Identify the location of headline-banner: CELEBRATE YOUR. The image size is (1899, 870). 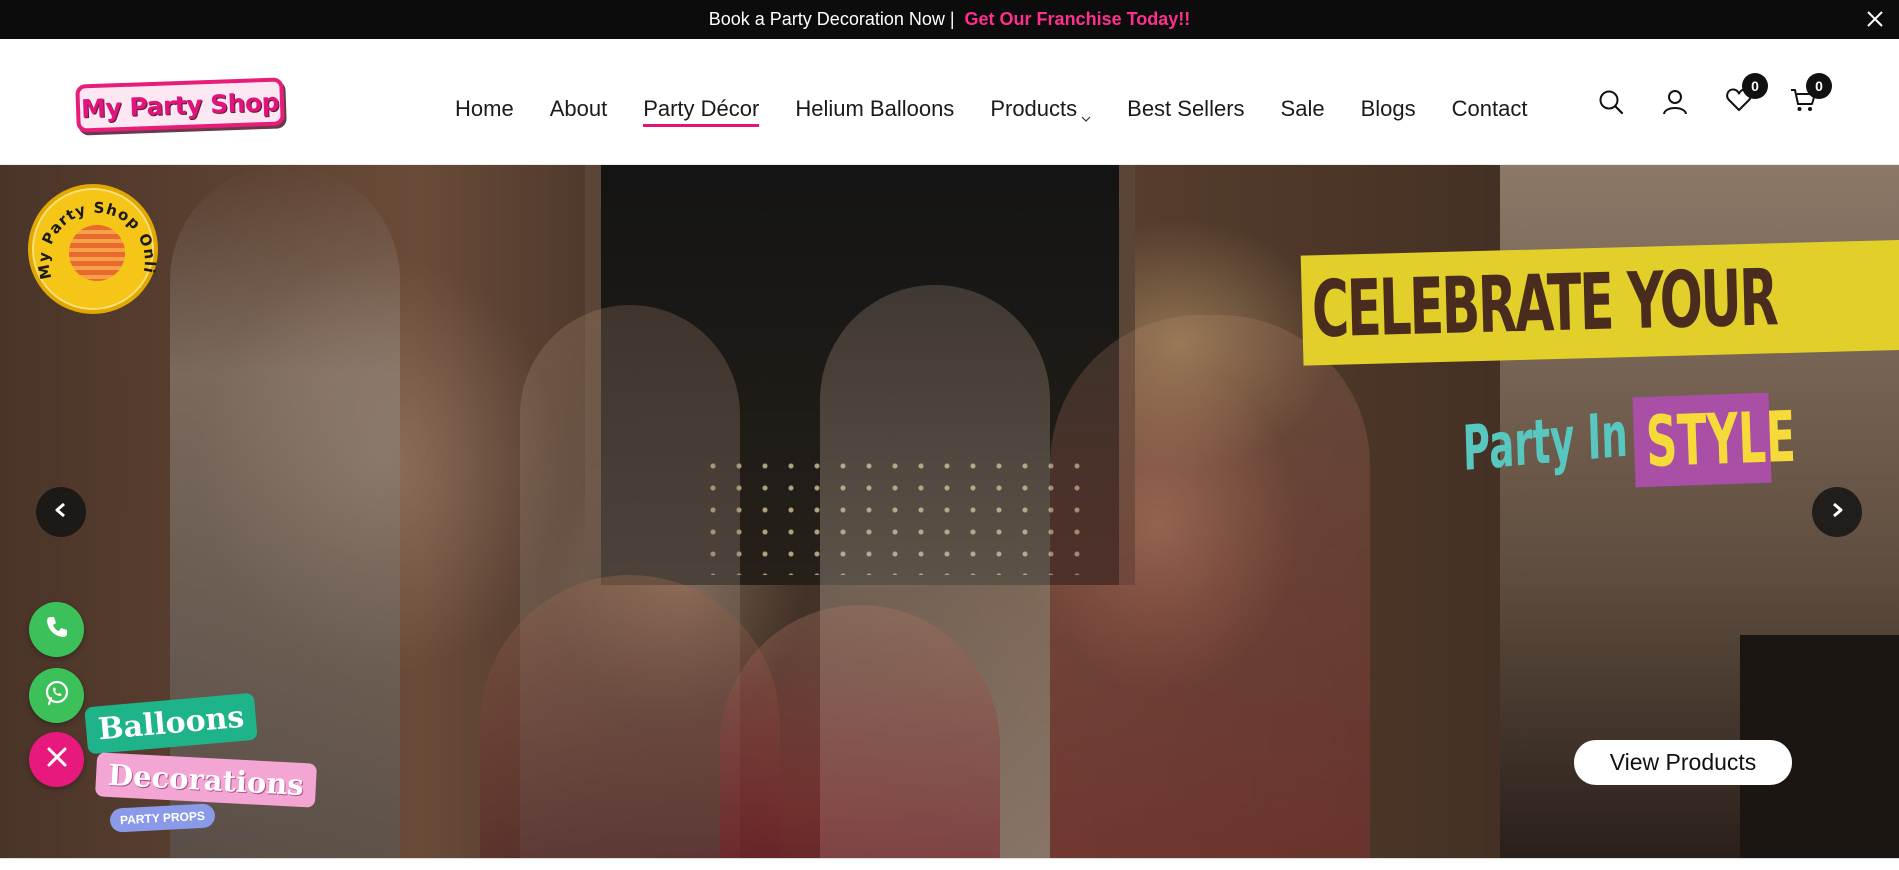
(1599, 302).